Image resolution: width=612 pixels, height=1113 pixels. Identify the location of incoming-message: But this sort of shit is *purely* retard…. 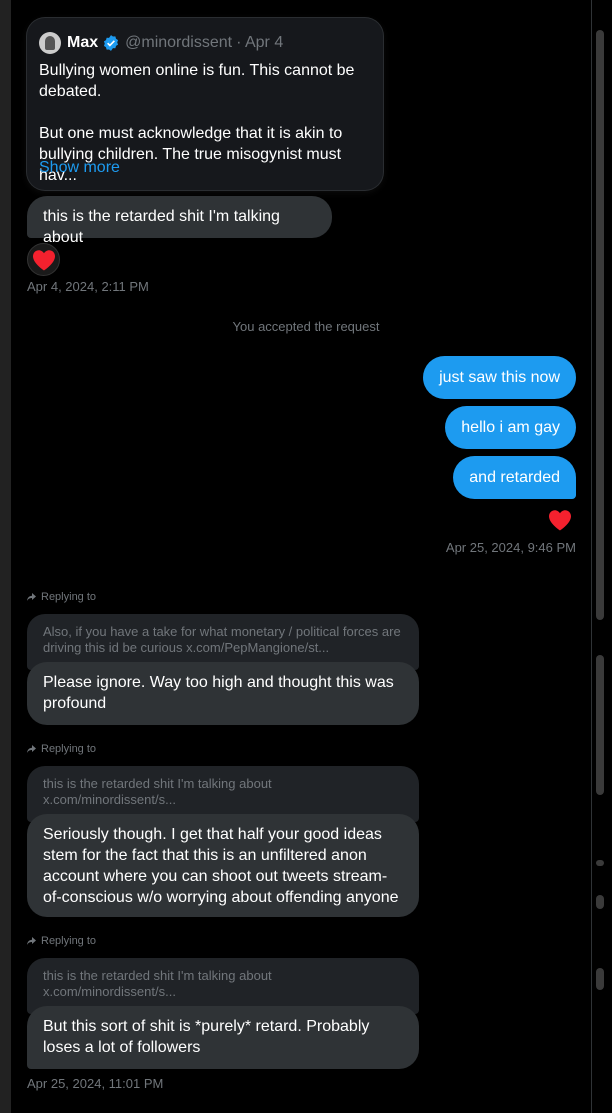
(223, 1037).